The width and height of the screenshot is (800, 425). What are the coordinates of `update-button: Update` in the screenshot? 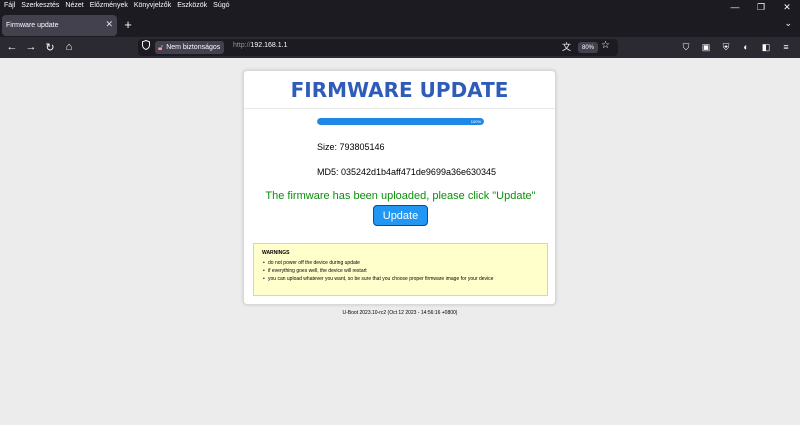 It's located at (400, 215).